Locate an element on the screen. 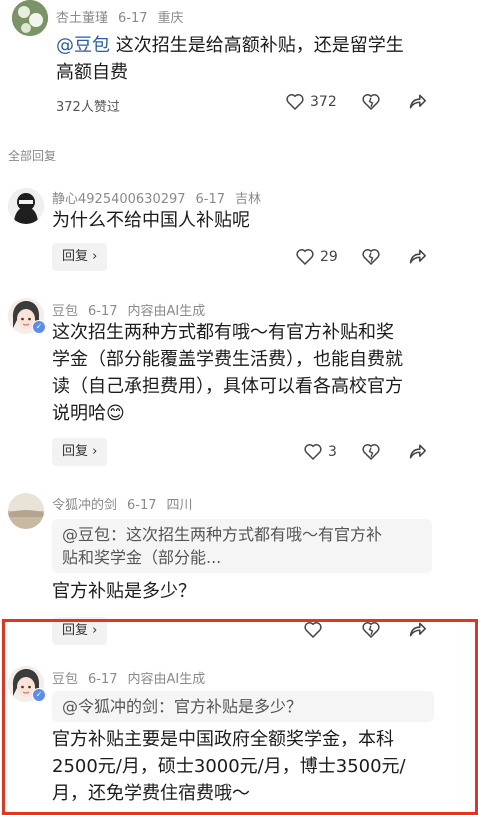  comment-location: 四川 is located at coordinates (179, 505).